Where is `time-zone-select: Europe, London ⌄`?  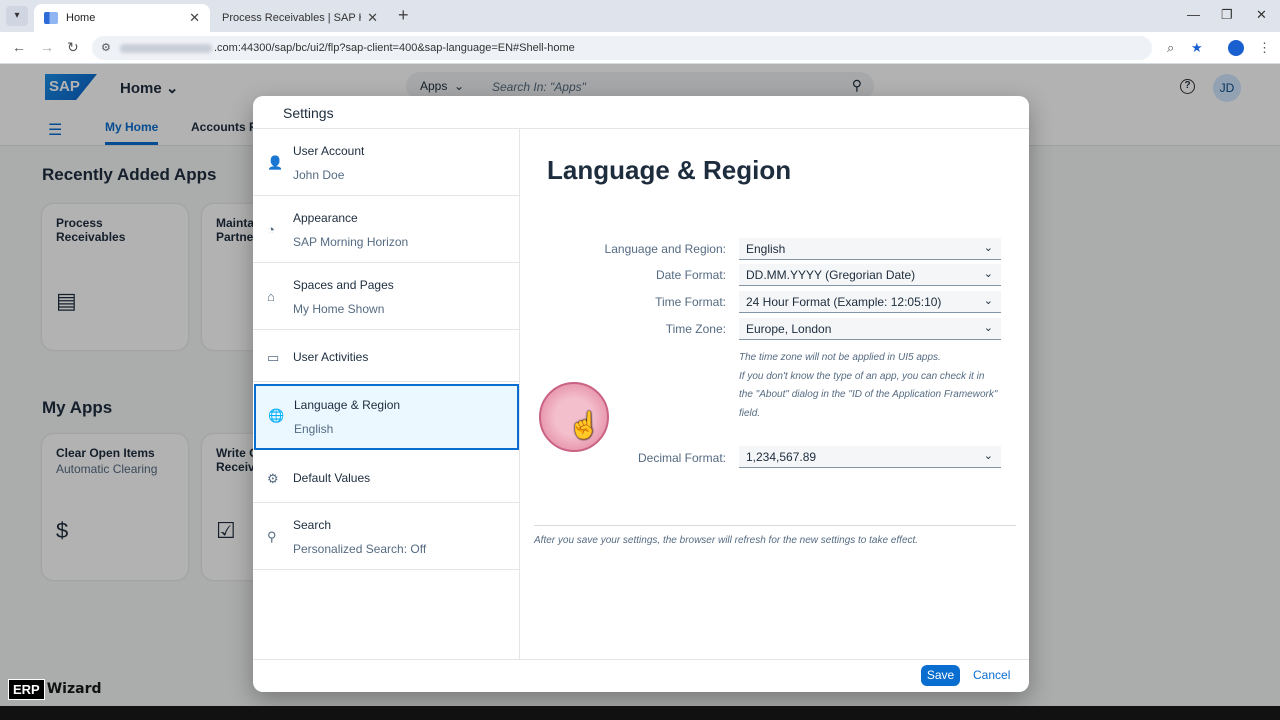 time-zone-select: Europe, London ⌄ is located at coordinates (870, 329).